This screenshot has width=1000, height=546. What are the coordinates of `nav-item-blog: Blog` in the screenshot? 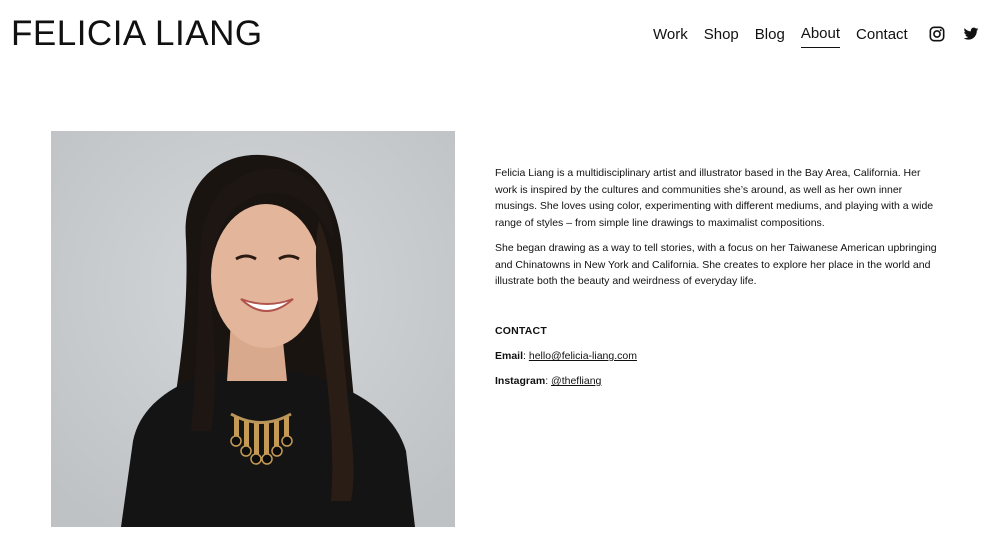 It's located at (770, 36).